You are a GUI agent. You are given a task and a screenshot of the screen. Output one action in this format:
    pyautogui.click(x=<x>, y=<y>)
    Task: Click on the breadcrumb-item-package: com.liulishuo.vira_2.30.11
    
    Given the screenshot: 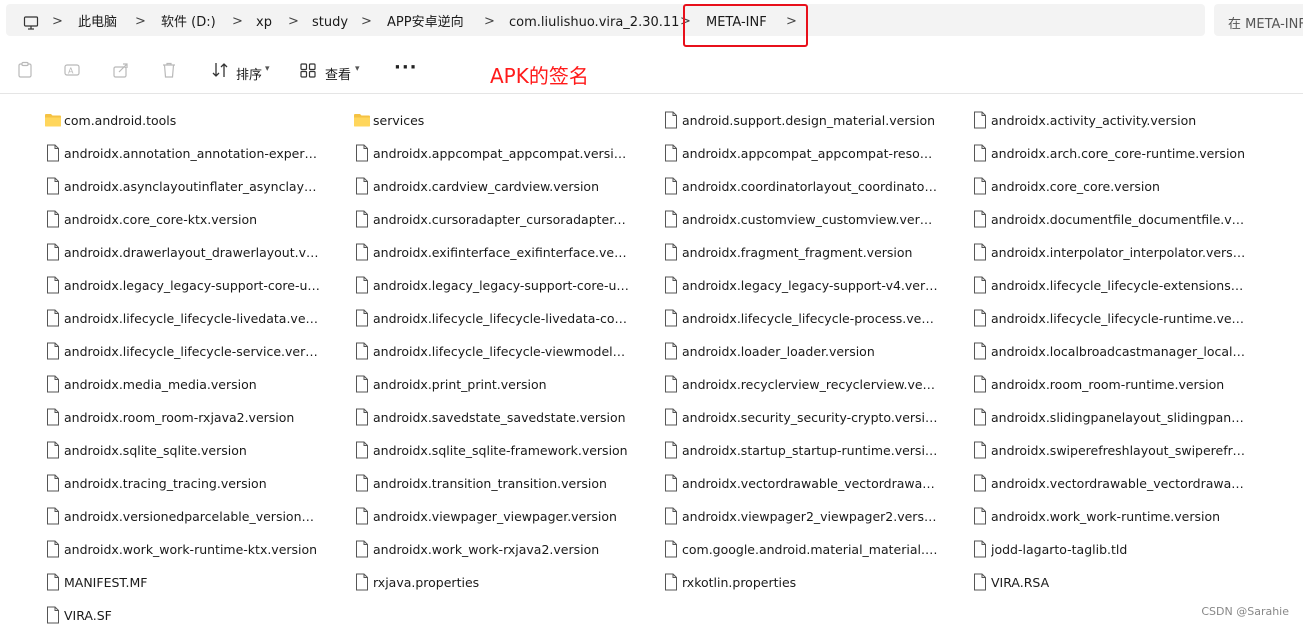 What is the action you would take?
    pyautogui.click(x=594, y=23)
    